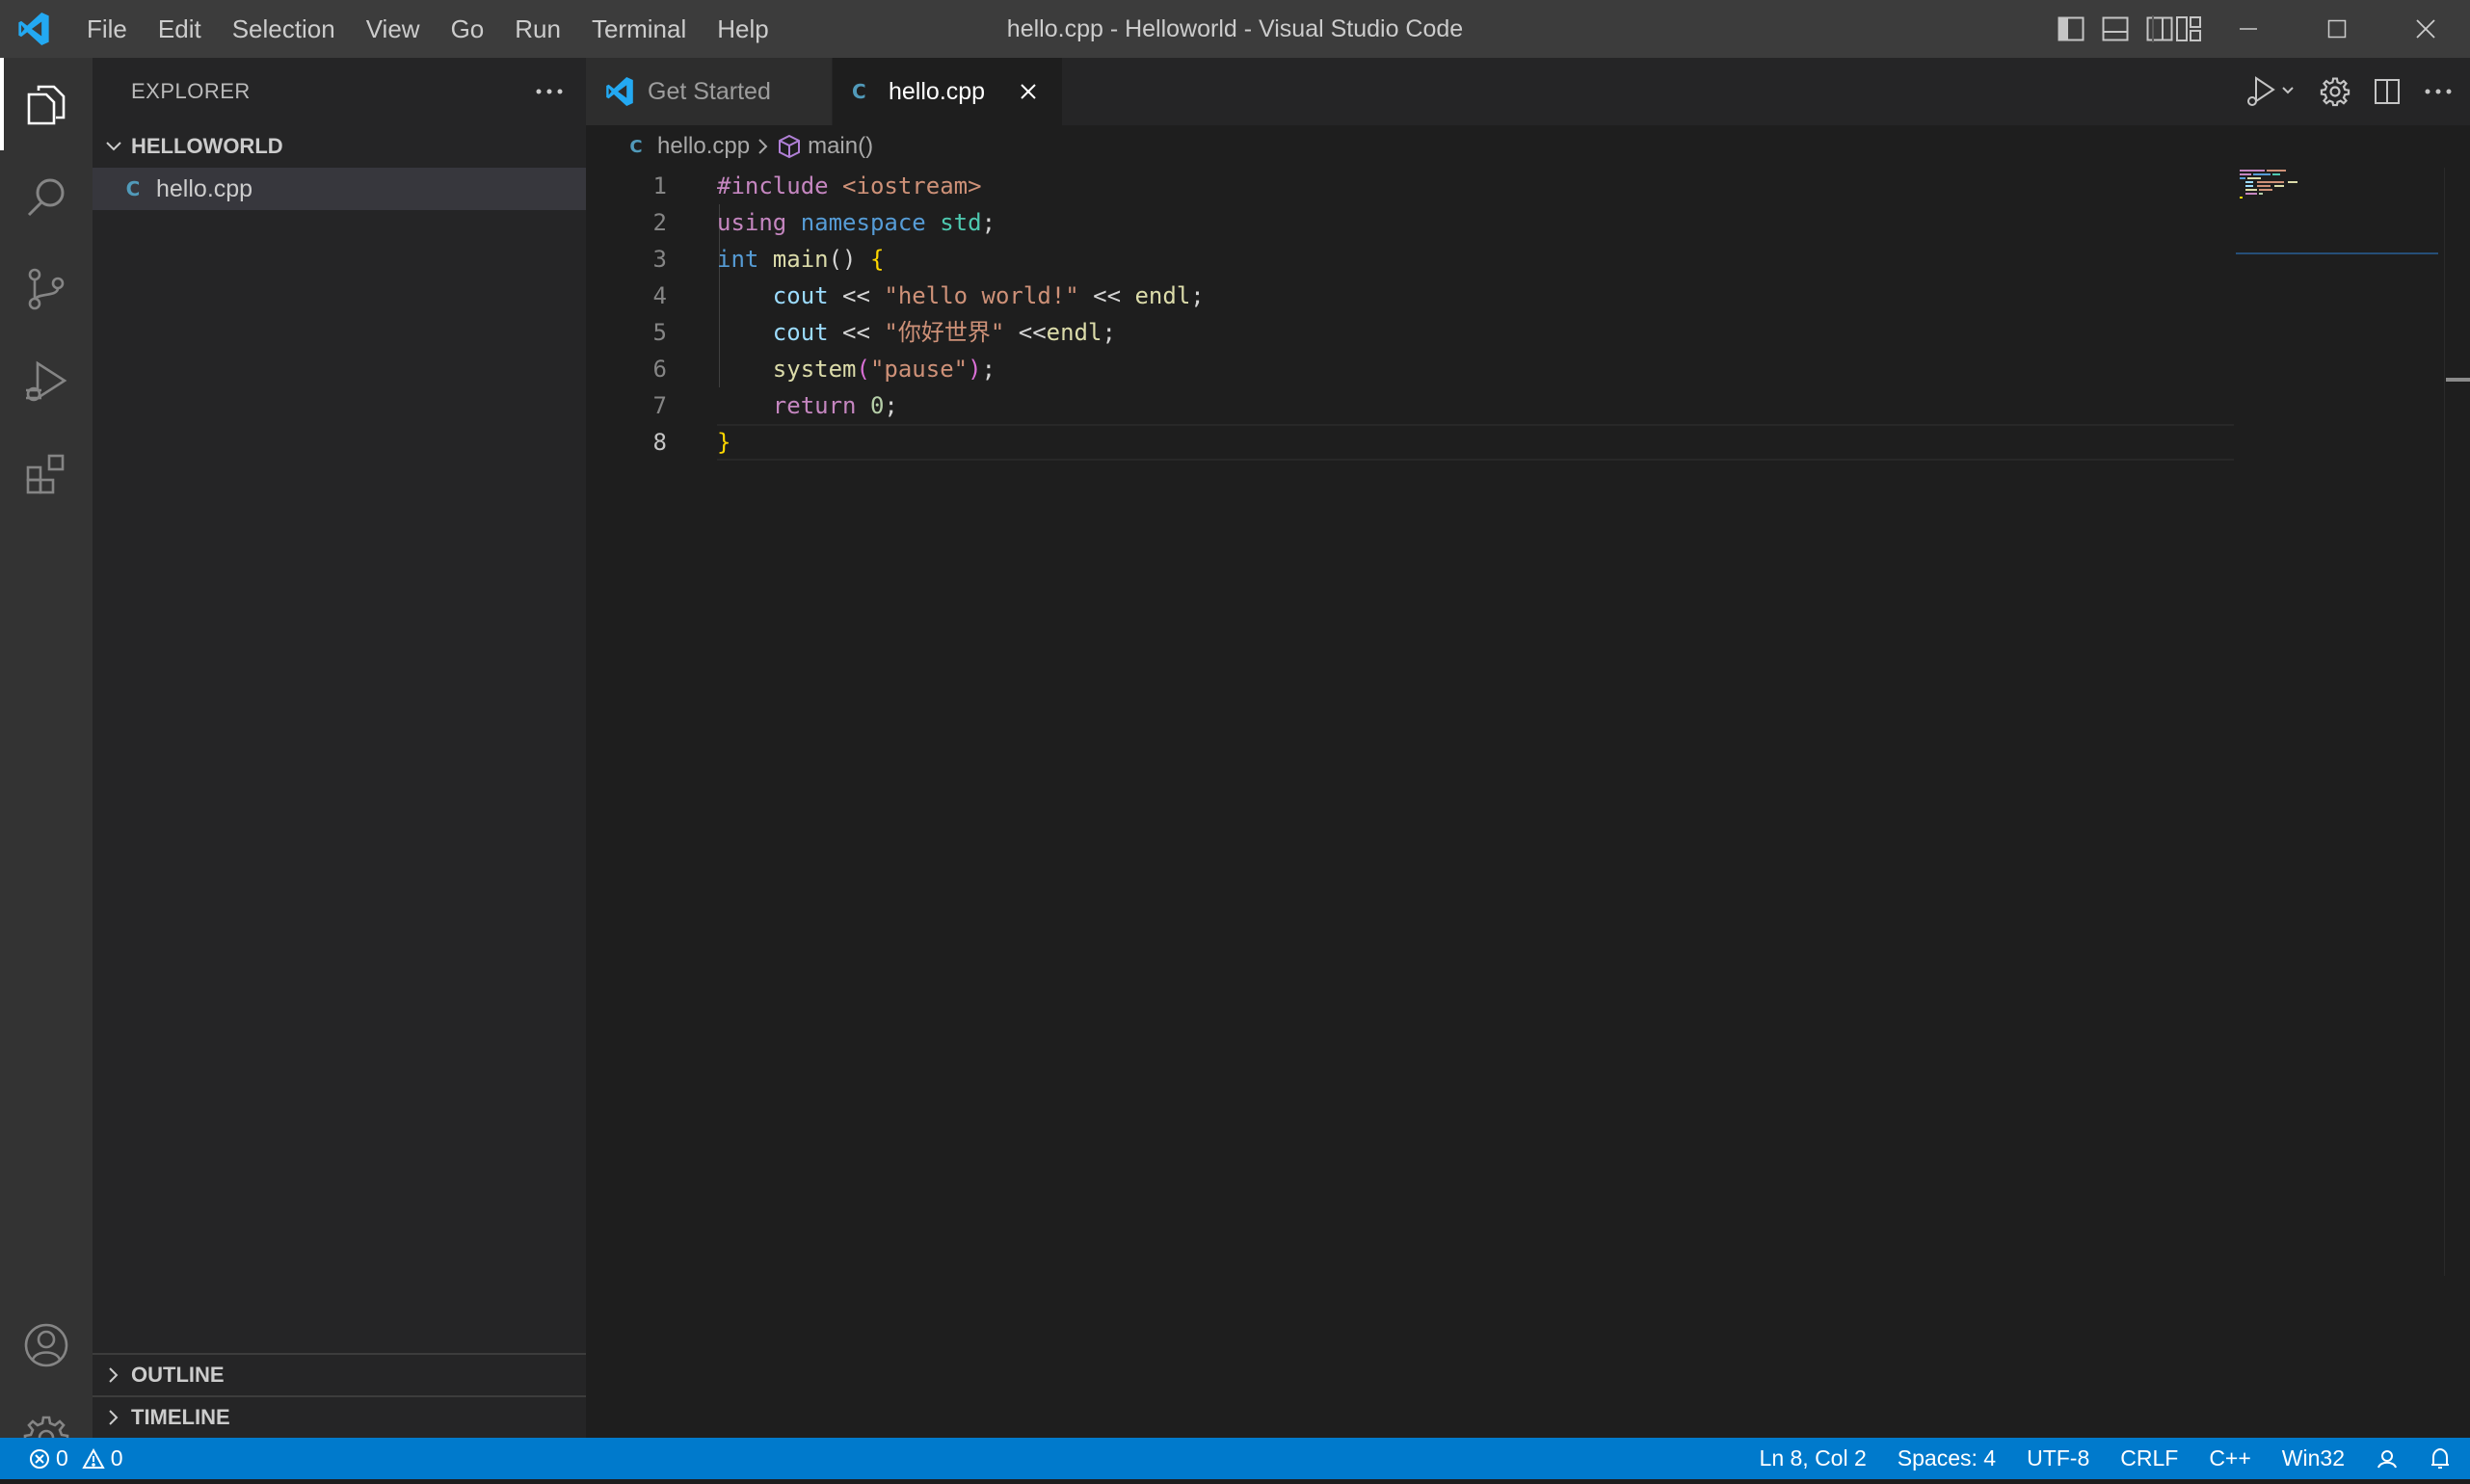 The height and width of the screenshot is (1484, 2470). I want to click on menu-go: Go, so click(468, 29).